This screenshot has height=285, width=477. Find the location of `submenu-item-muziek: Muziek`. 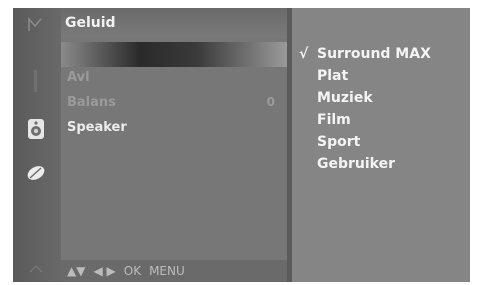

submenu-item-muziek: Muziek is located at coordinates (345, 98).